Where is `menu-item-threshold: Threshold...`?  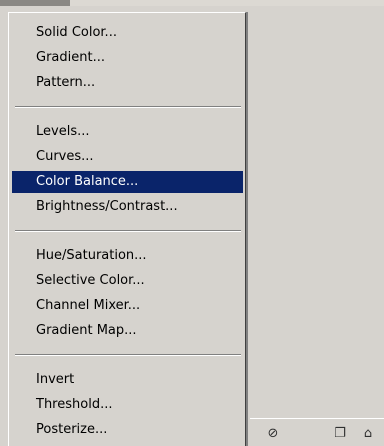 menu-item-threshold: Threshold... is located at coordinates (127, 405).